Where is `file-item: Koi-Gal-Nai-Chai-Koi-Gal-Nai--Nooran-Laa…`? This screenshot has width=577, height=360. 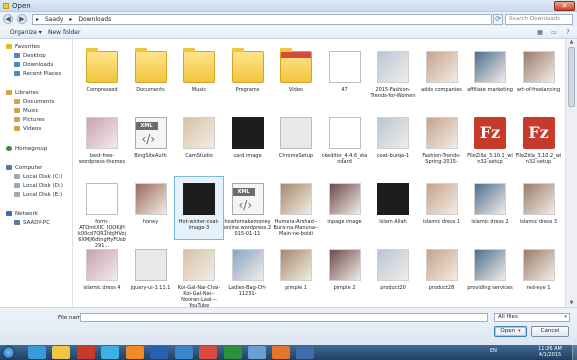 file-item: Koi-Gal-Nai-Chai-Koi-Gal-Nai--Nooran-Laa… is located at coordinates (199, 275).